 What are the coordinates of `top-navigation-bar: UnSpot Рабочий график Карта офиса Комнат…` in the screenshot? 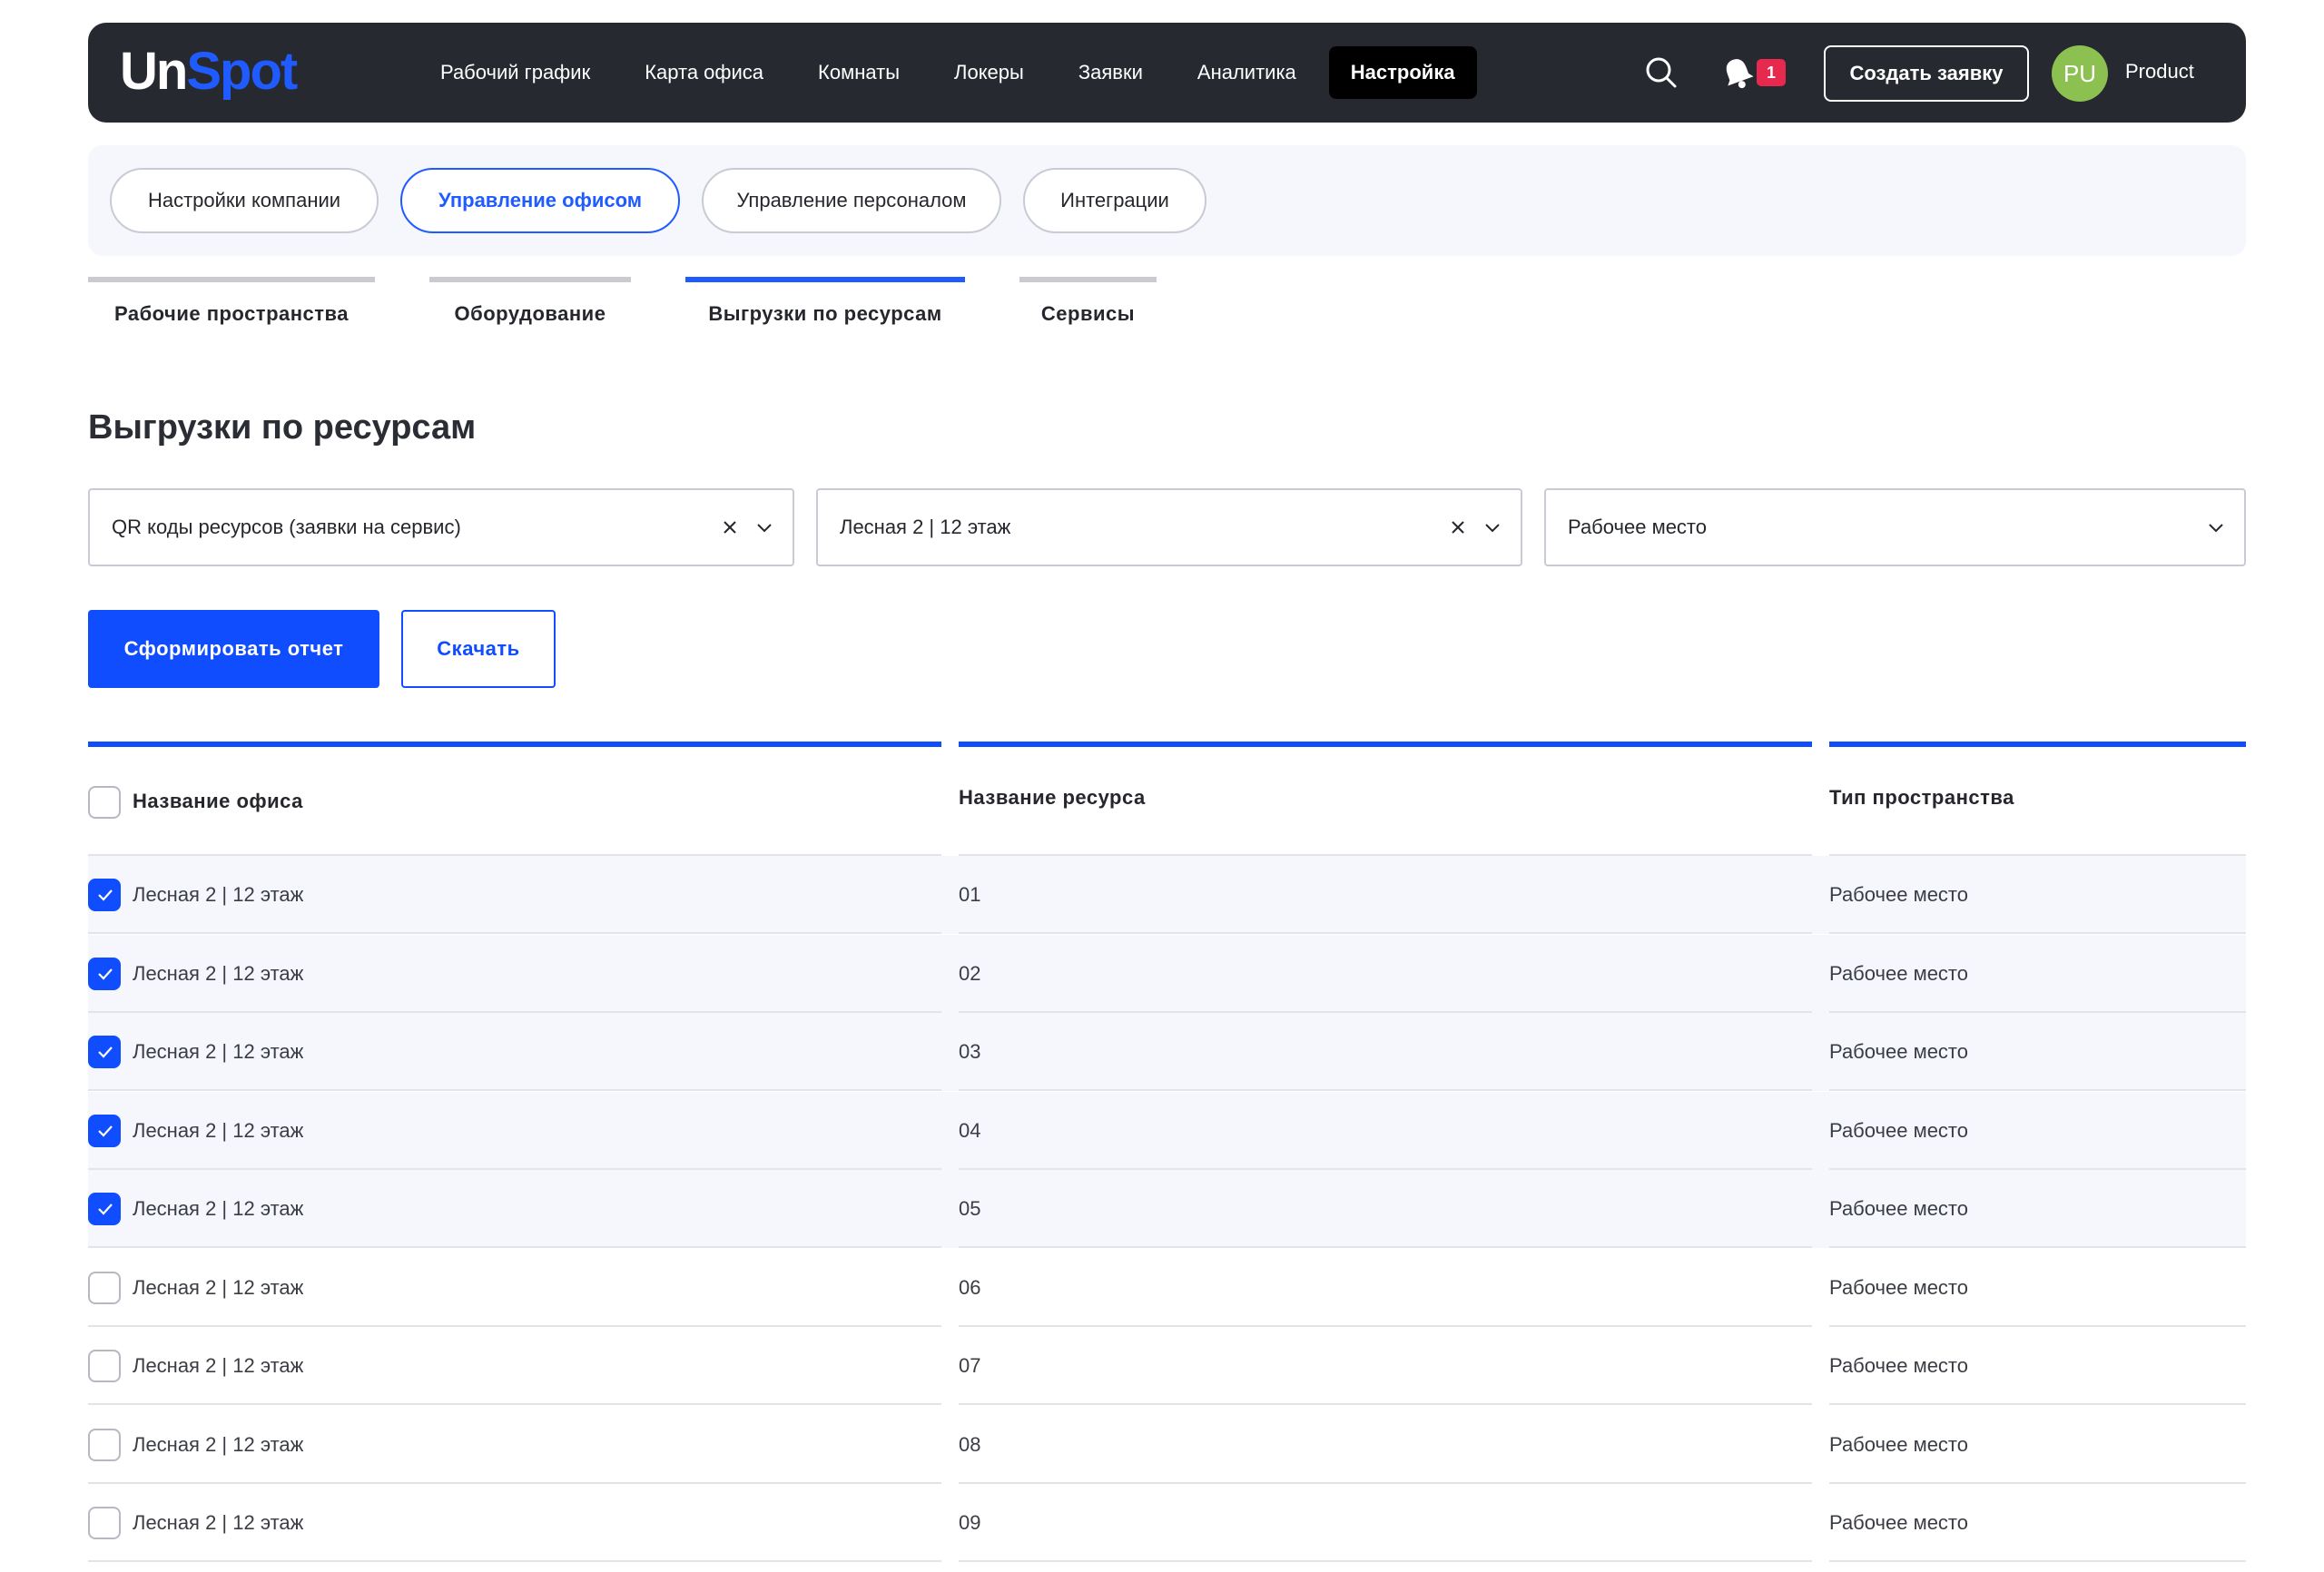 It's located at (1167, 73).